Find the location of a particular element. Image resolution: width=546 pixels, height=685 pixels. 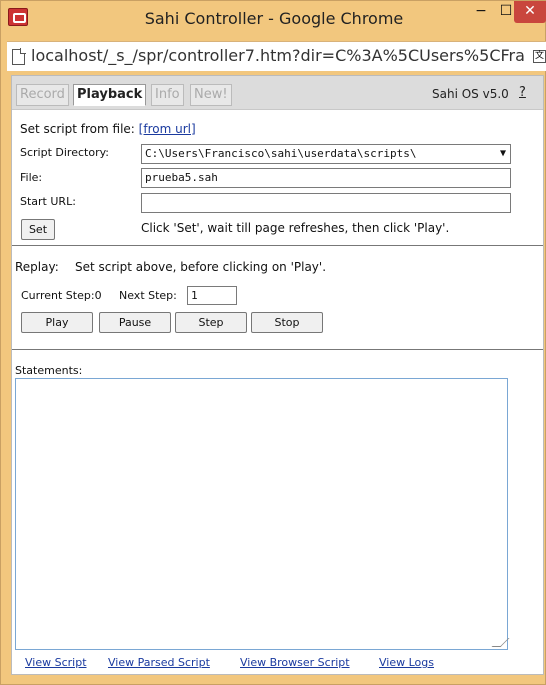

file-input: prueba5.sah is located at coordinates (326, 178).